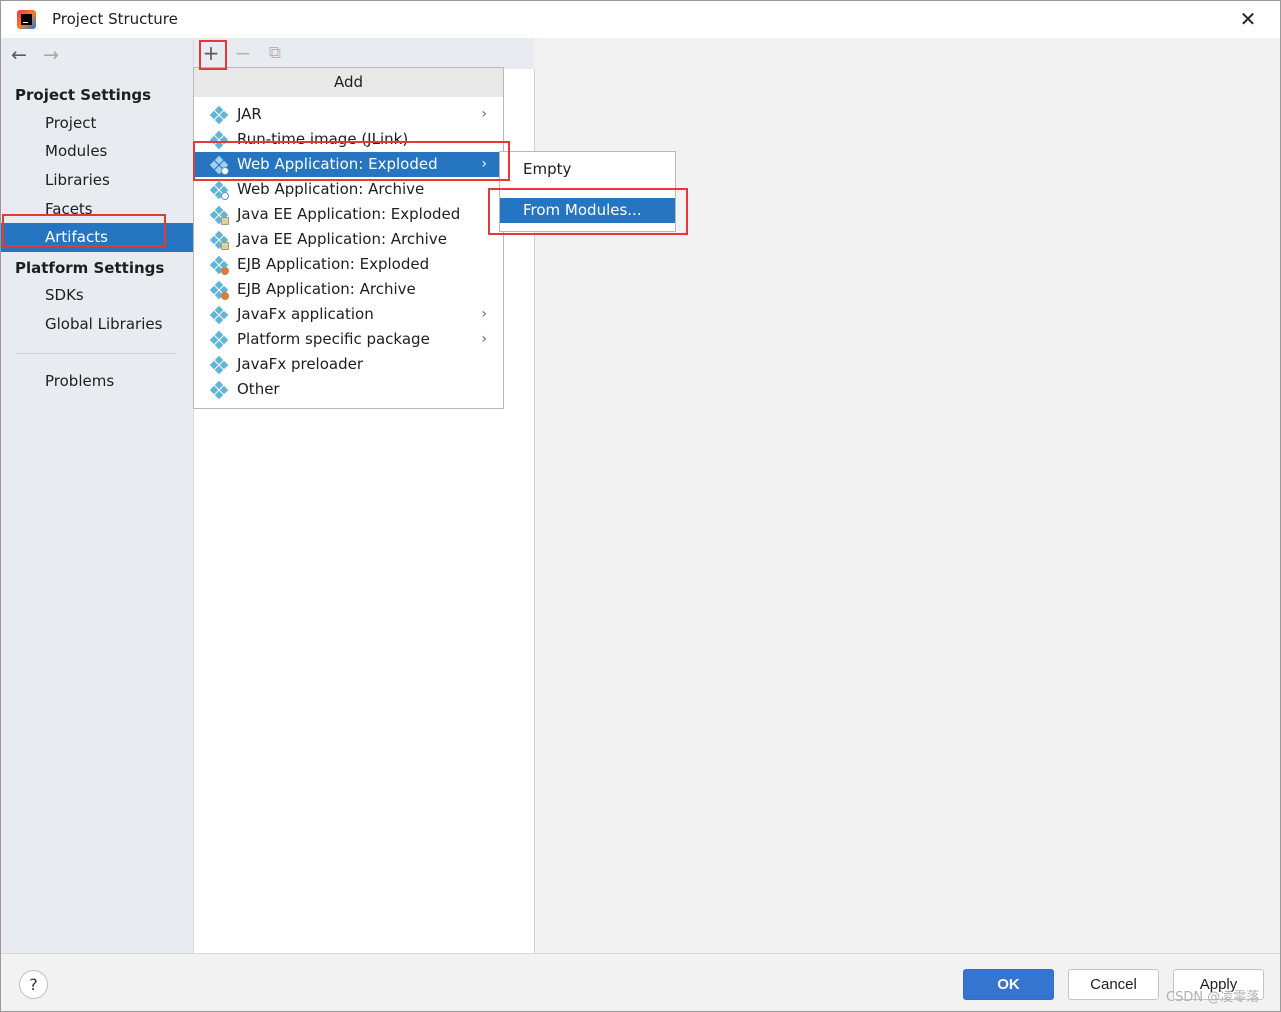 This screenshot has width=1281, height=1012. What do you see at coordinates (249, 114) in the screenshot?
I see `menu-item-label: JAR` at bounding box center [249, 114].